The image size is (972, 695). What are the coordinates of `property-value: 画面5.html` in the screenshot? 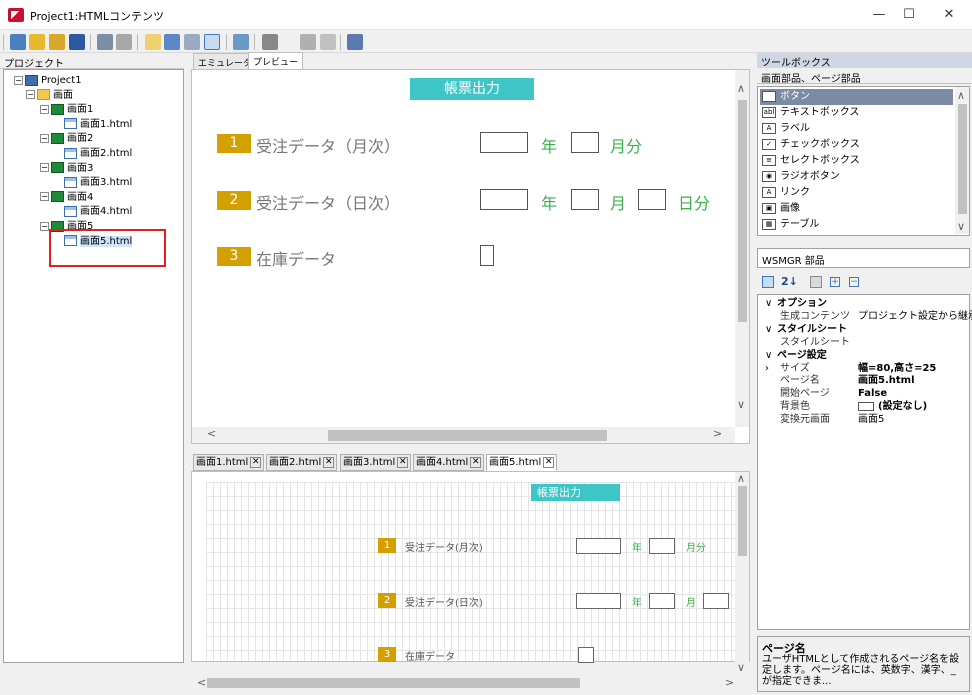 It's located at (886, 380).